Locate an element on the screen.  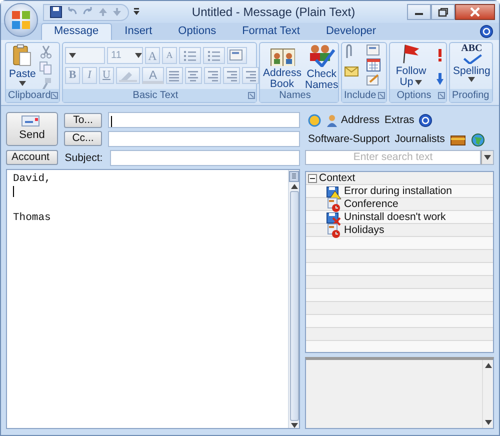
toolbar-button: Extras is located at coordinates (399, 120).